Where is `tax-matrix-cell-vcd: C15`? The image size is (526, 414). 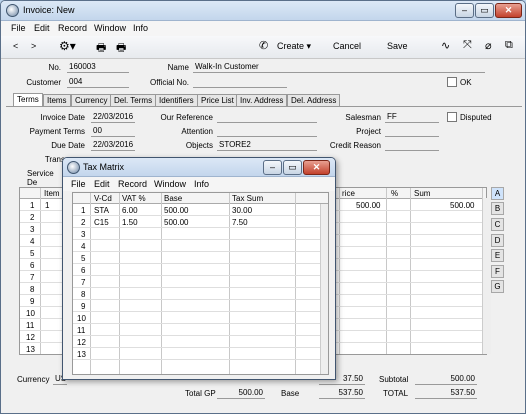
tax-matrix-cell-vcd: C15 is located at coordinates (101, 222).